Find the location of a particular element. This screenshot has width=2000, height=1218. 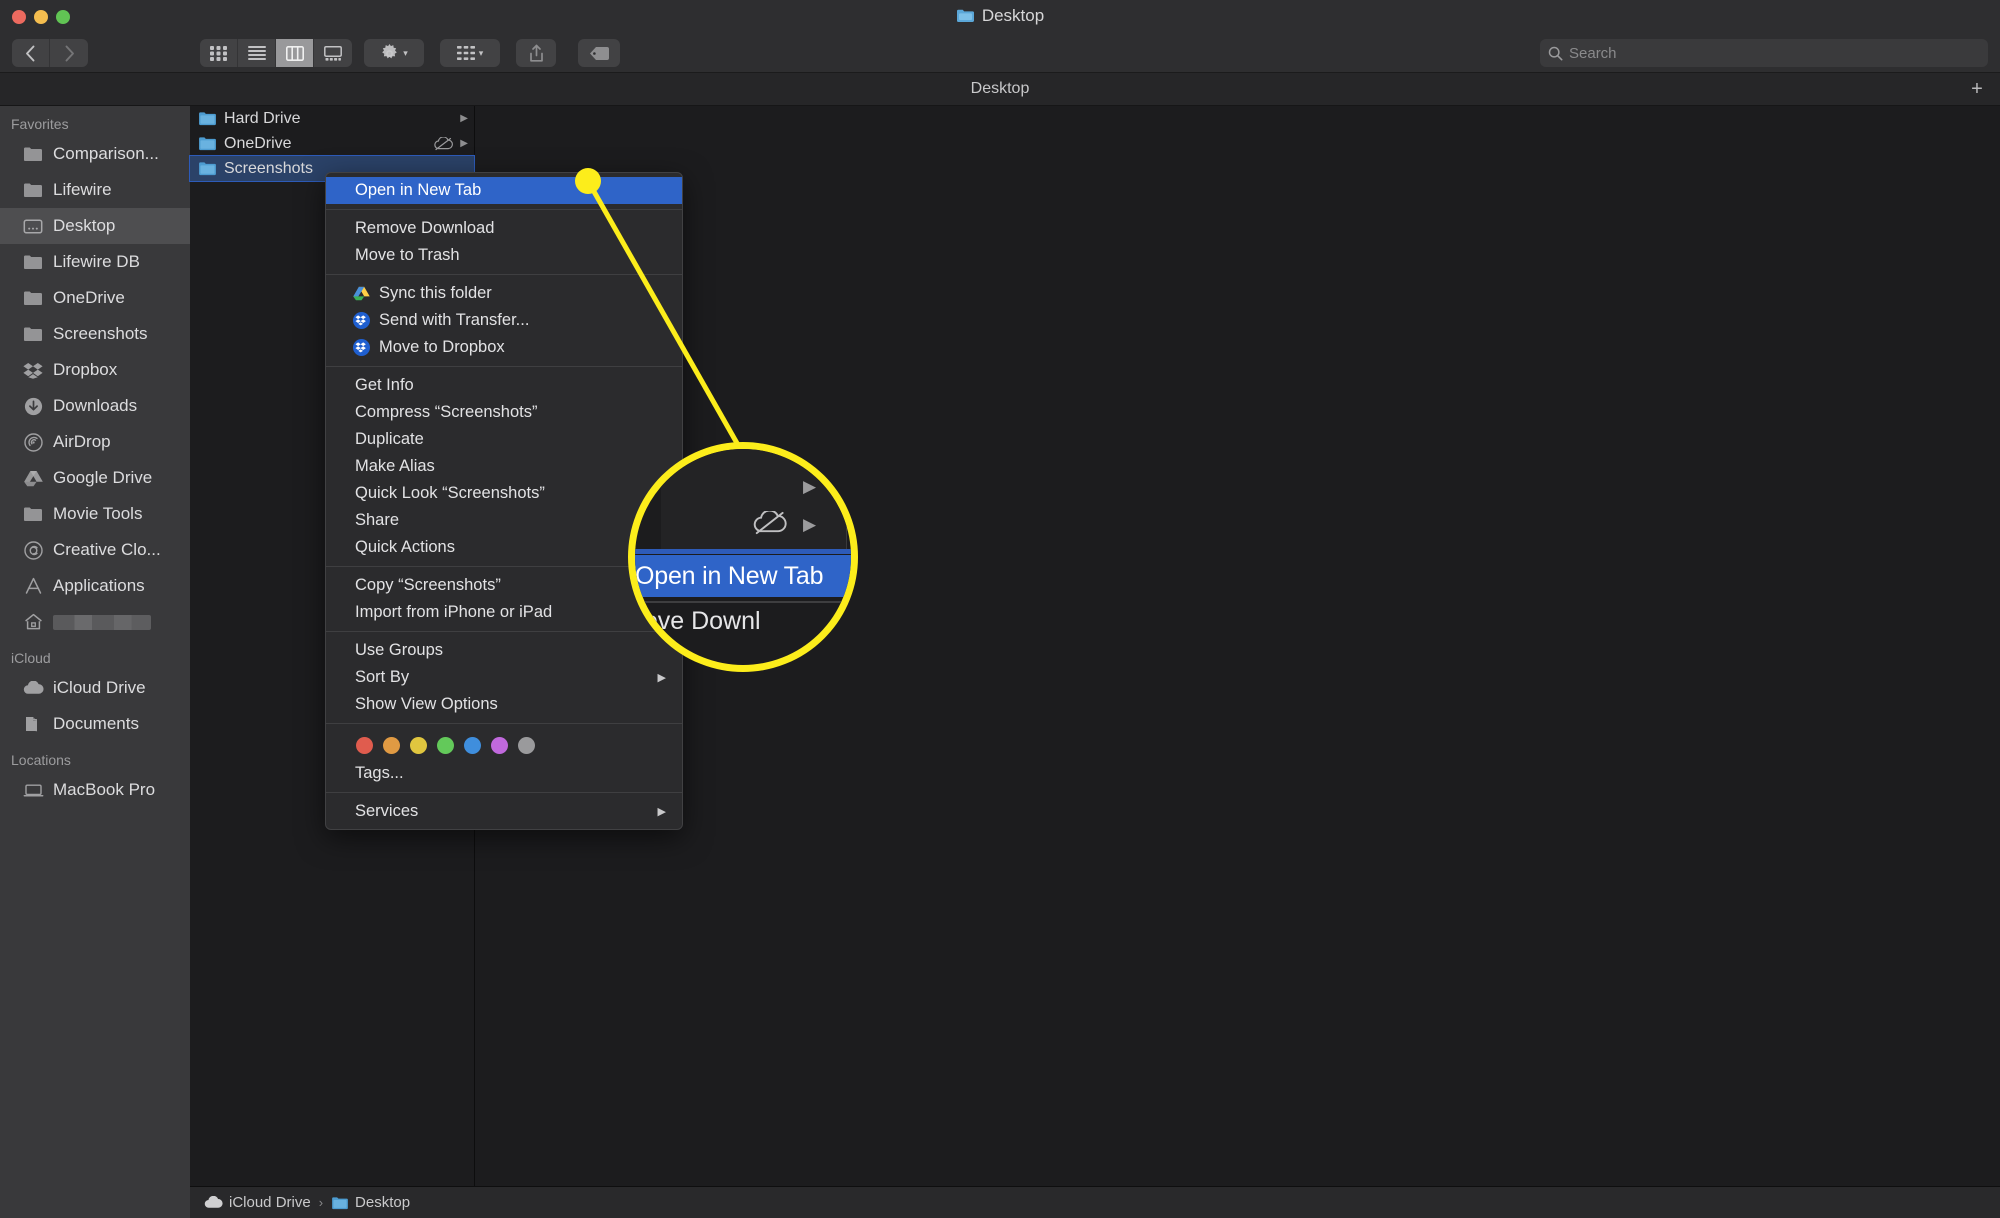

menu-item-services: Services ▶ is located at coordinates (504, 811).